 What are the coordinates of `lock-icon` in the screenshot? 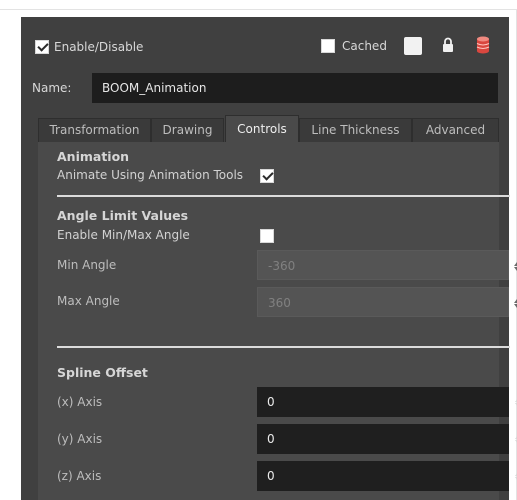 It's located at (448, 45).